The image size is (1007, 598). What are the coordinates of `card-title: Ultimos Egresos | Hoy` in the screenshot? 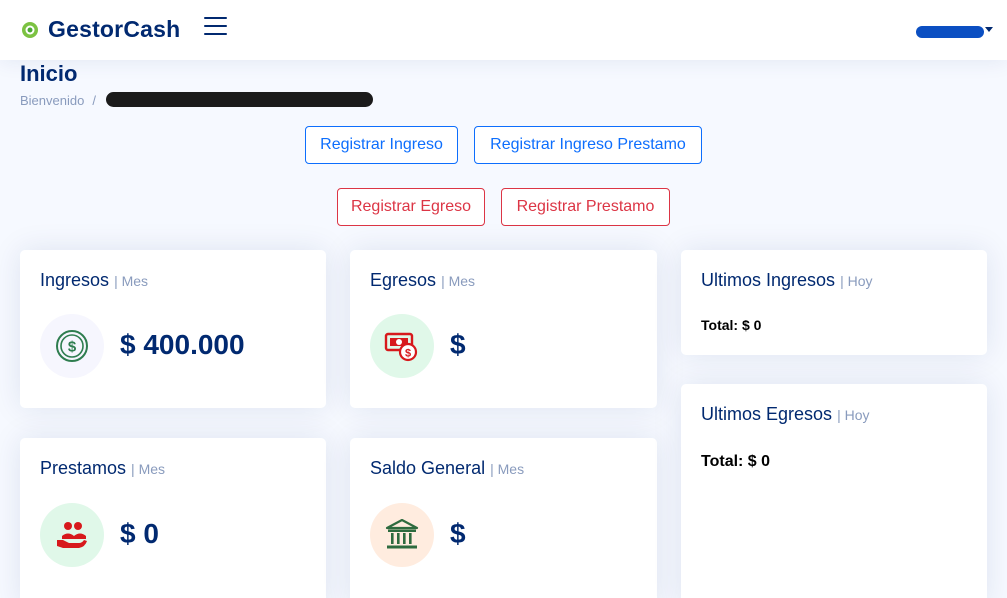 It's located at (785, 414).